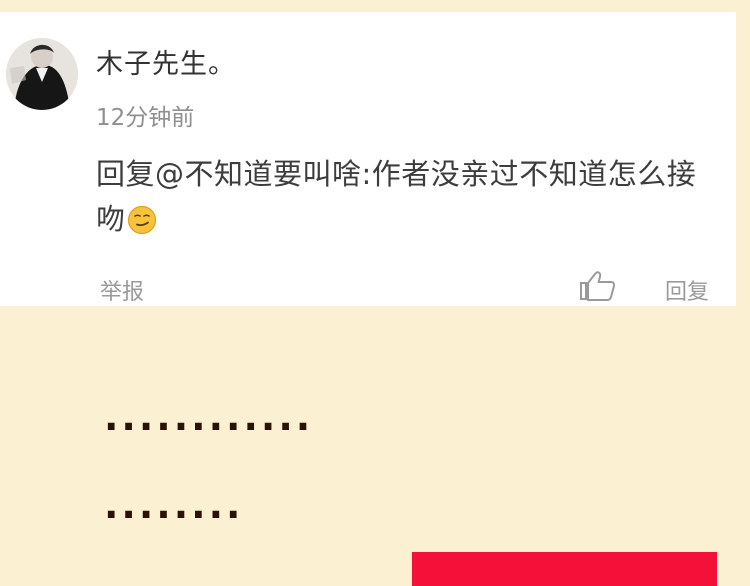 This screenshot has width=750, height=586. Describe the element at coordinates (122, 290) in the screenshot. I see `report-button: 举报` at that location.